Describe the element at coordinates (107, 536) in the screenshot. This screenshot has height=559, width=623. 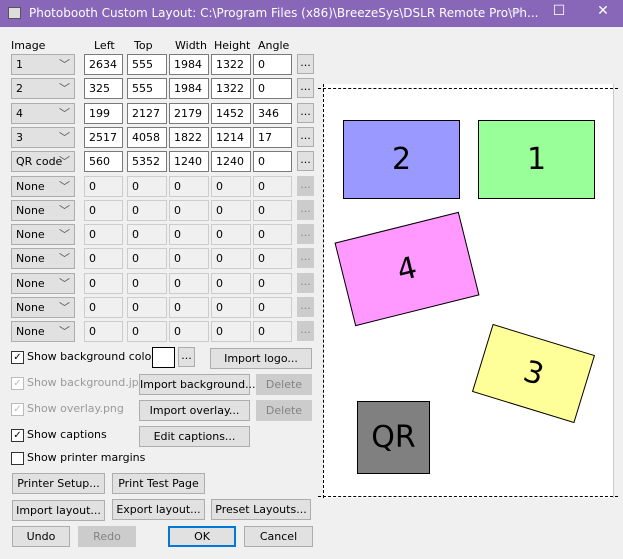
I see `redo-button: Redo` at that location.